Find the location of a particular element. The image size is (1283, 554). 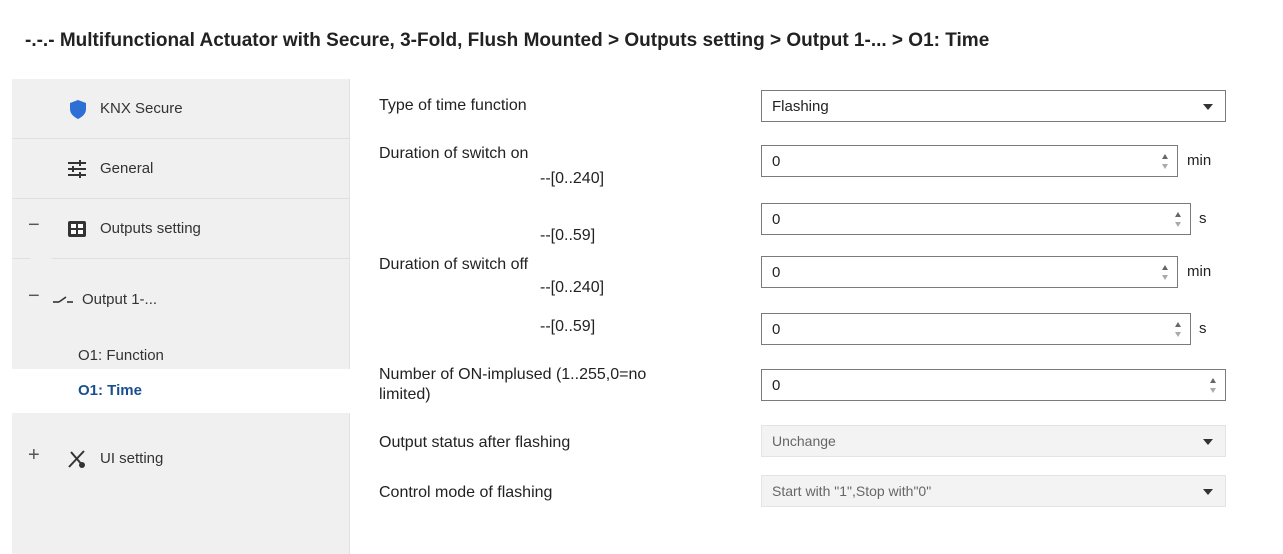

on-impulses-input: 0 is located at coordinates (993, 385).